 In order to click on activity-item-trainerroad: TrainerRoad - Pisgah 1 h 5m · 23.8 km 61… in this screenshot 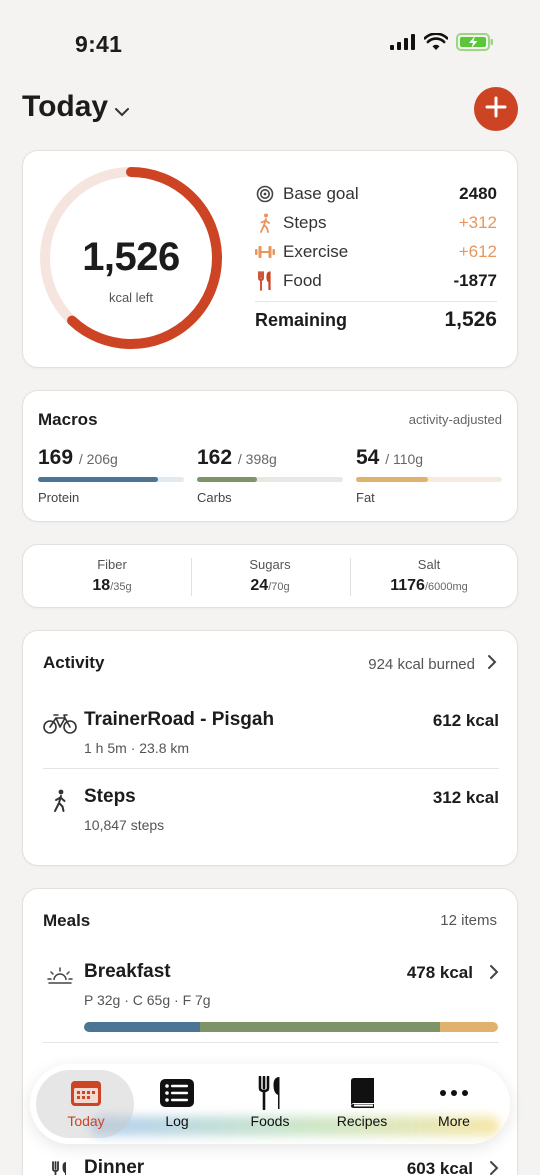, I will do `click(271, 739)`.